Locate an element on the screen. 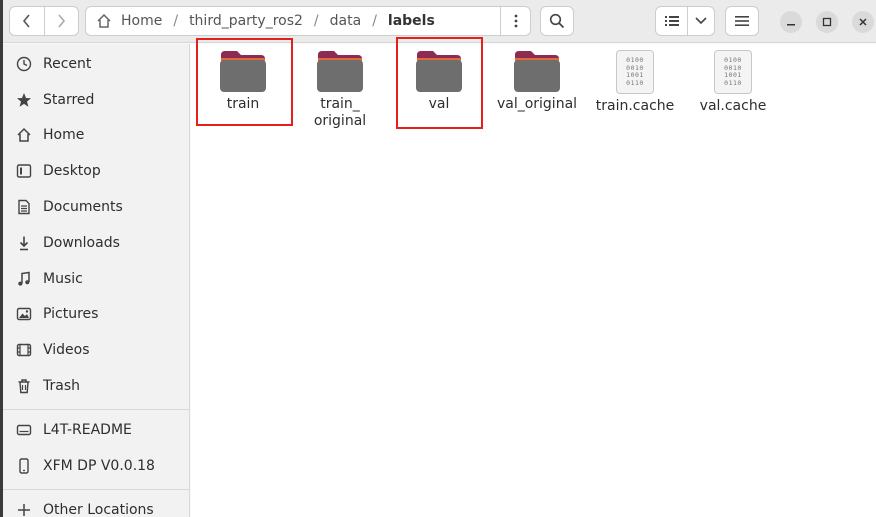 Image resolution: width=876 pixels, height=517 pixels. chevron-down-icon is located at coordinates (701, 21).